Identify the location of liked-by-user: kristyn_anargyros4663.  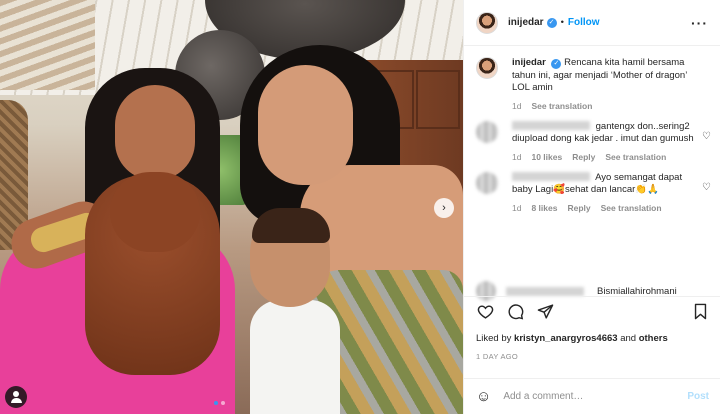
(566, 338).